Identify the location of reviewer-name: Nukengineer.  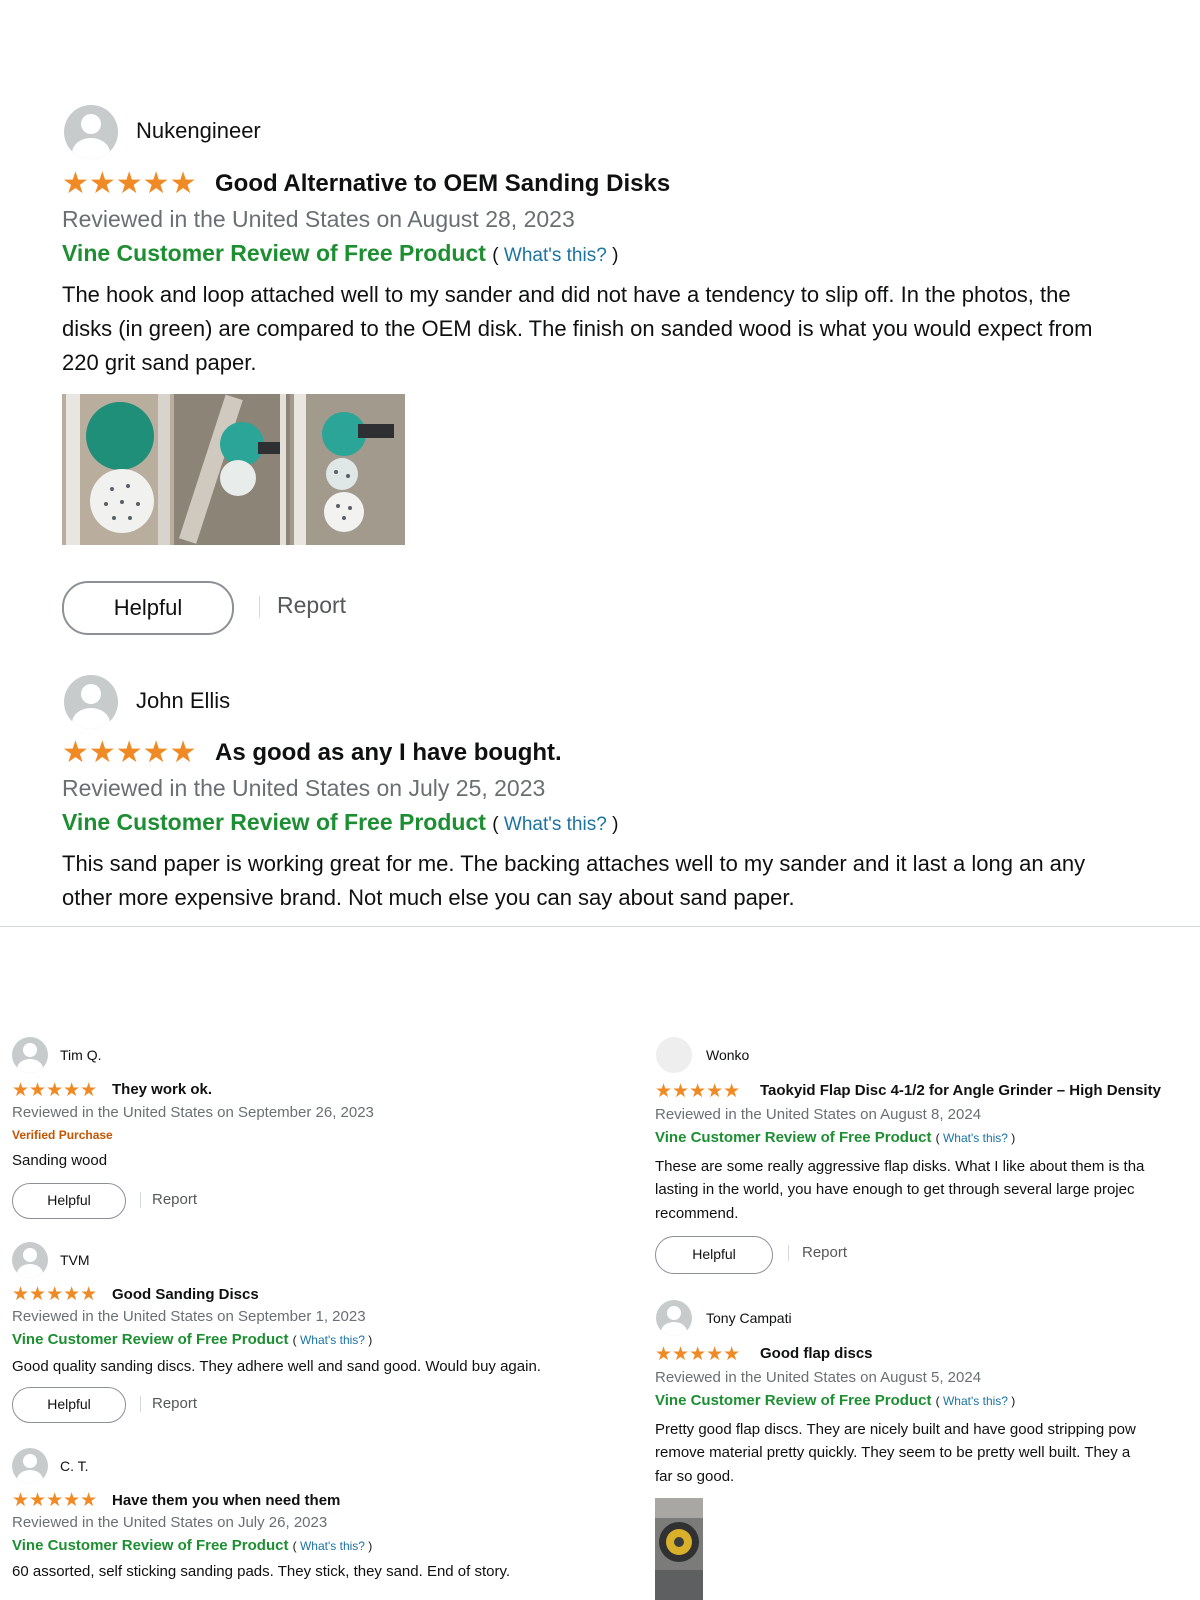
(198, 131).